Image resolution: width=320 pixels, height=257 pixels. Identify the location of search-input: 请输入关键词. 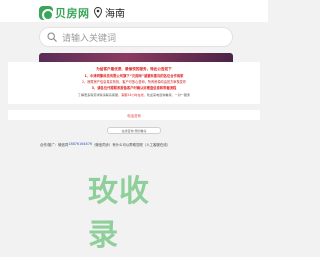
(89, 37).